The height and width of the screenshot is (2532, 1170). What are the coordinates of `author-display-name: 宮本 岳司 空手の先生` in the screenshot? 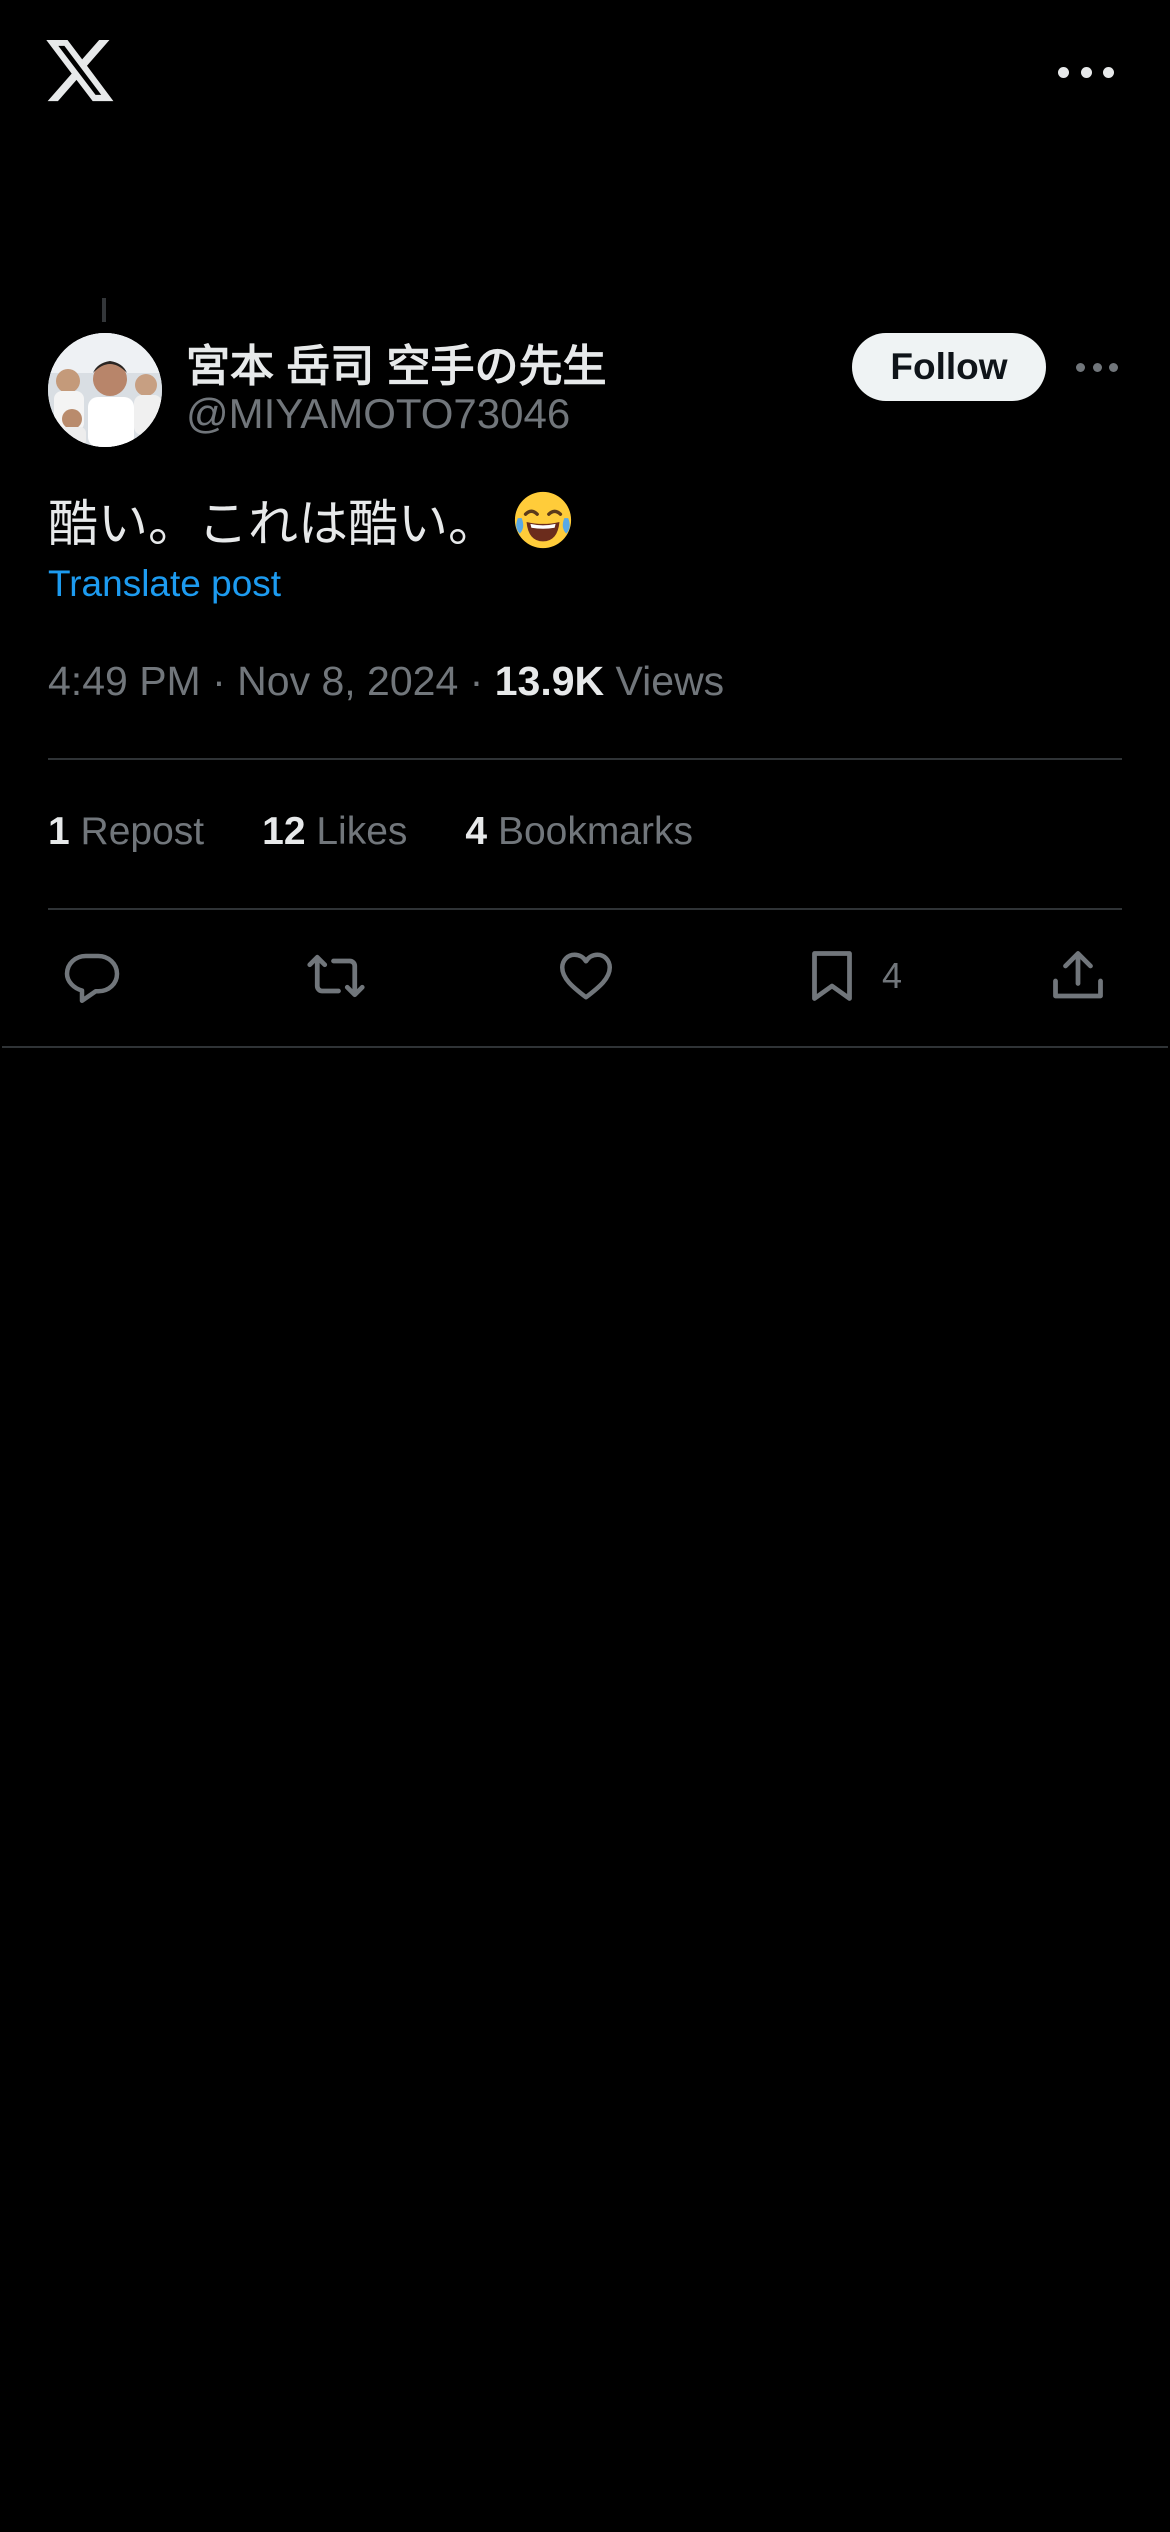 It's located at (396, 362).